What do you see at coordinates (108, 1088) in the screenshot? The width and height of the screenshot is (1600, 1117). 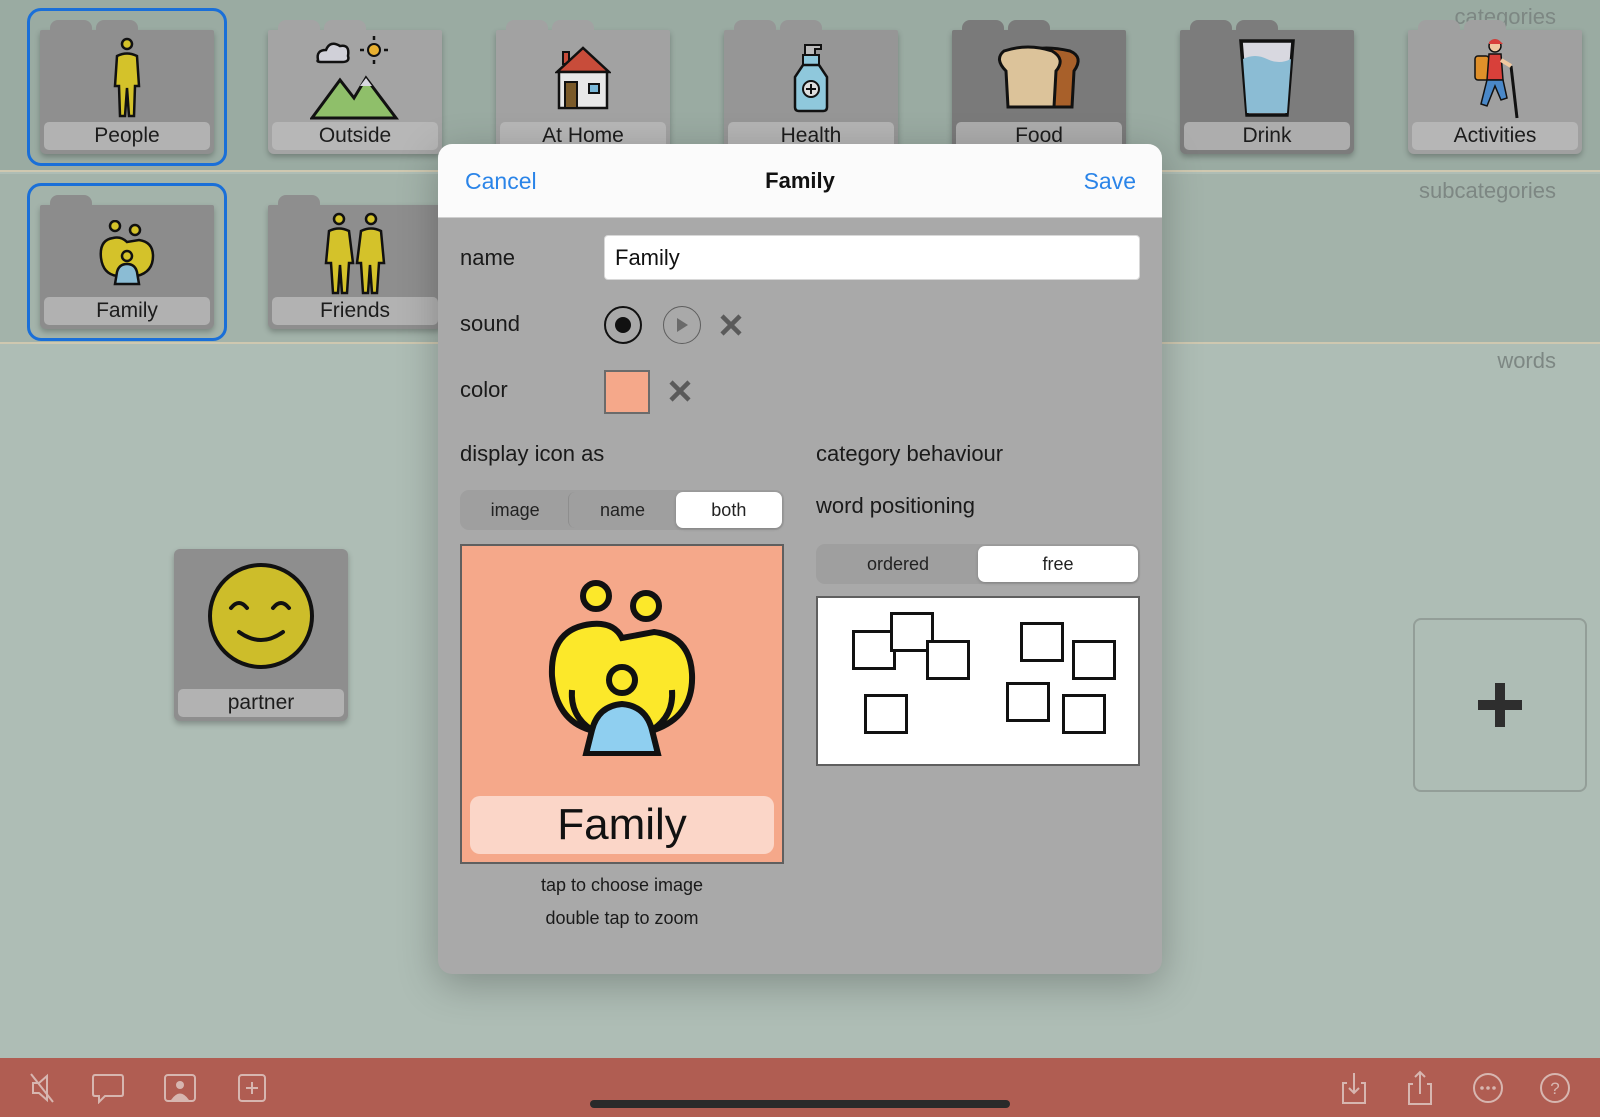 I see `speech-bubble-icon` at bounding box center [108, 1088].